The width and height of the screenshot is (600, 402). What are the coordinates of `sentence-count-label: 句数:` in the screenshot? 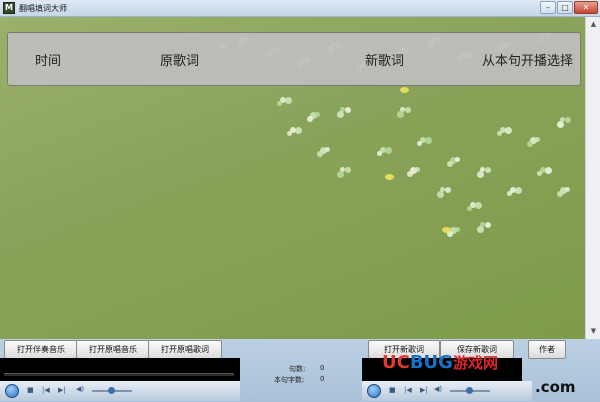 It's located at (297, 369).